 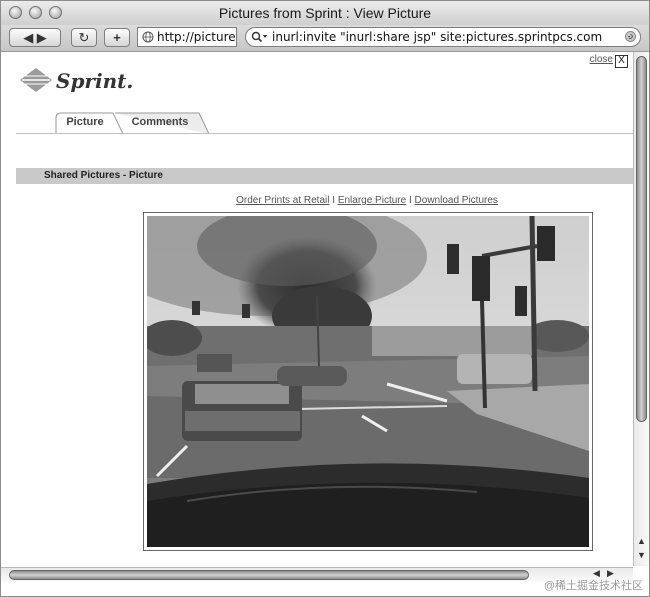 I want to click on horizontal-scrollbar: ◀ ▶, so click(x=317, y=574).